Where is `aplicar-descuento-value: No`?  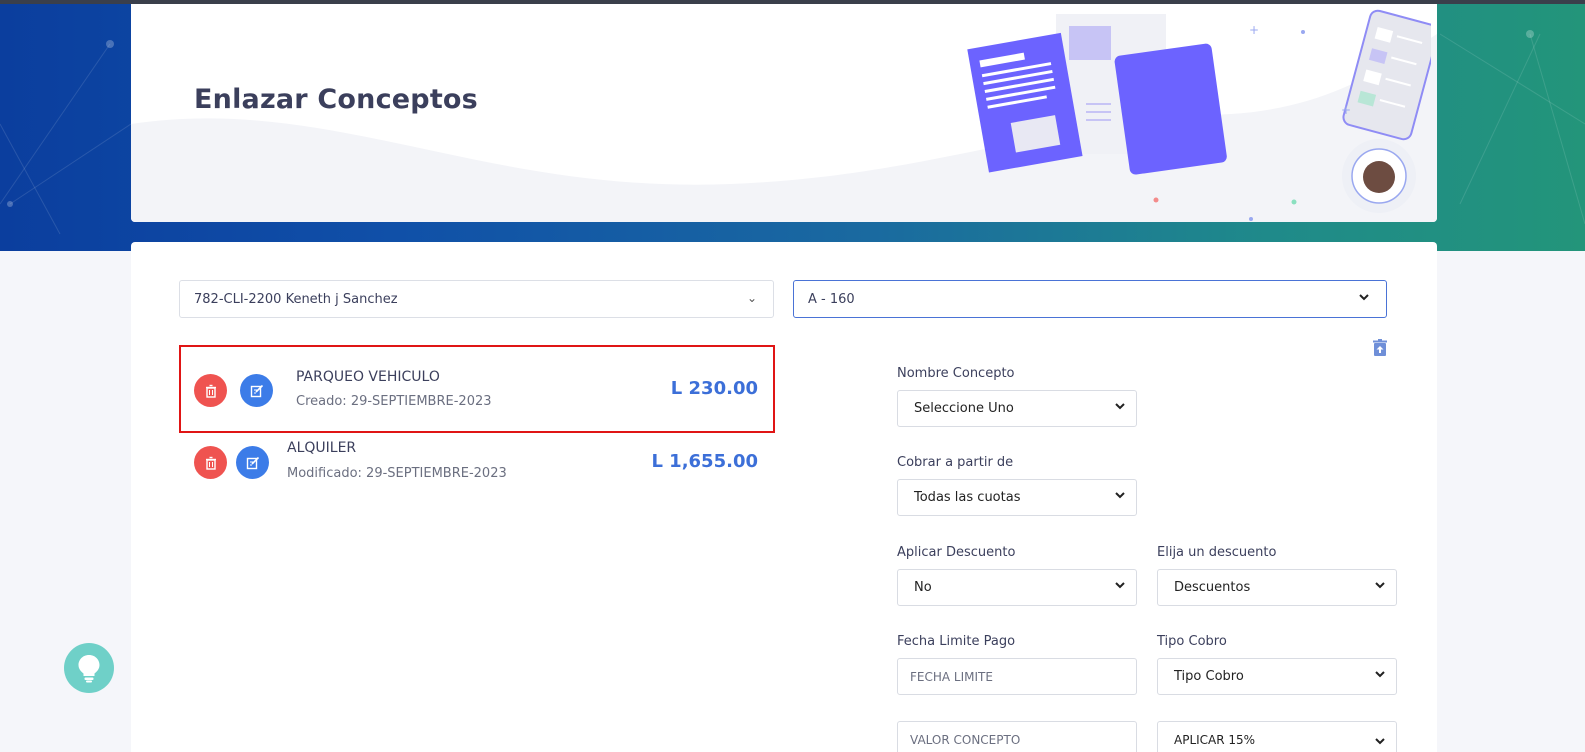 aplicar-descuento-value: No is located at coordinates (923, 587).